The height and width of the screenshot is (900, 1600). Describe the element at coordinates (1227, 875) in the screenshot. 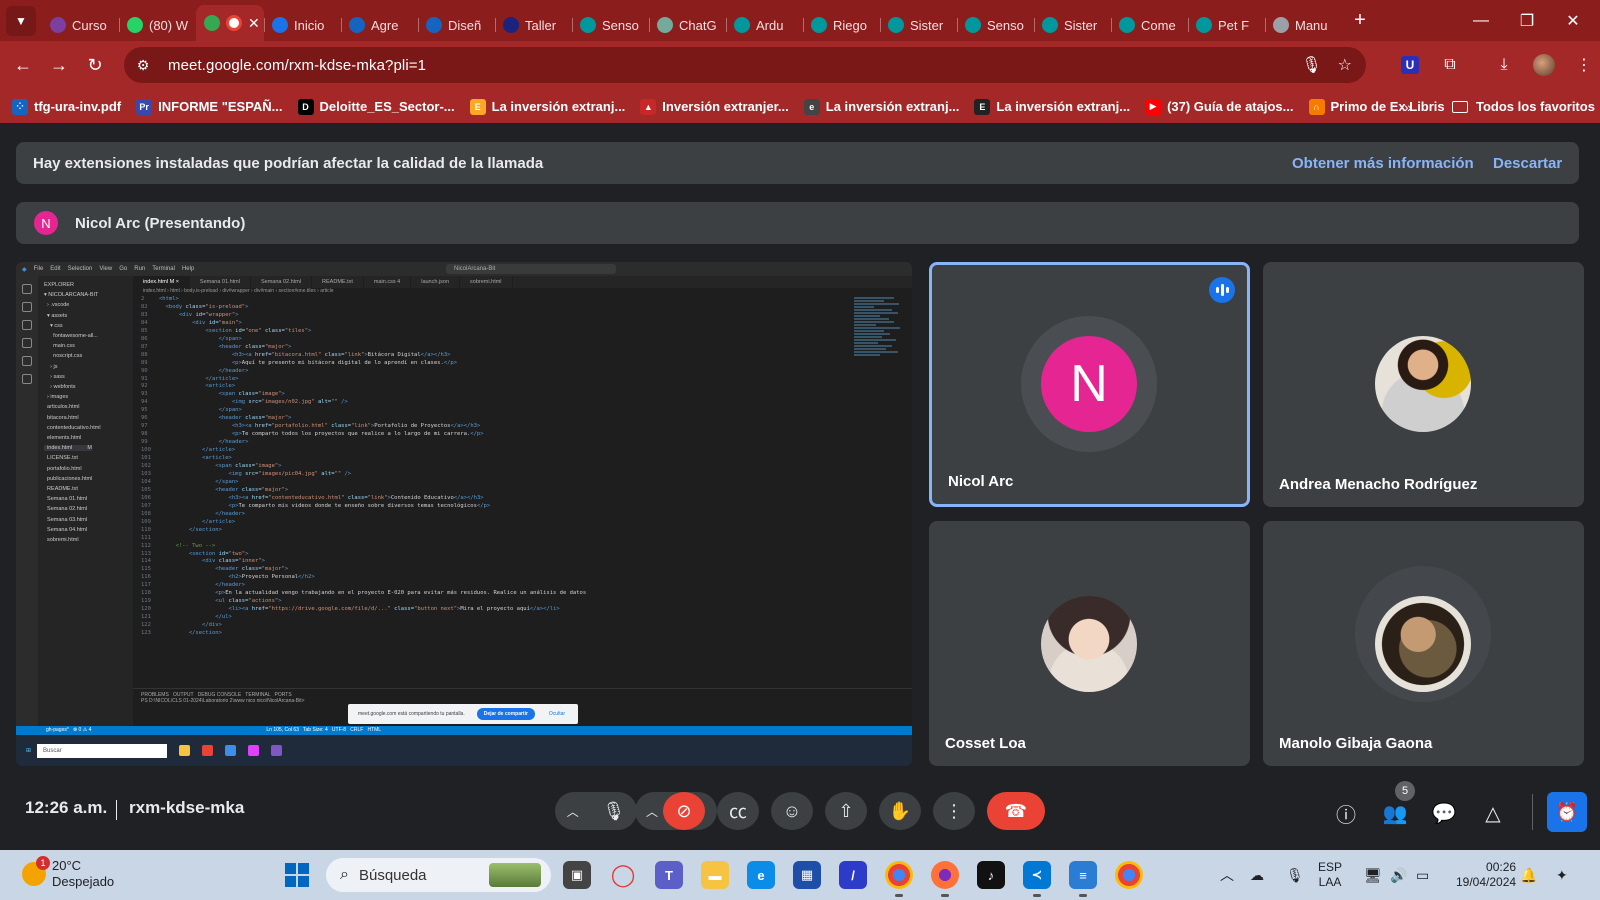

I see `show-hidden-icons: ︿` at that location.